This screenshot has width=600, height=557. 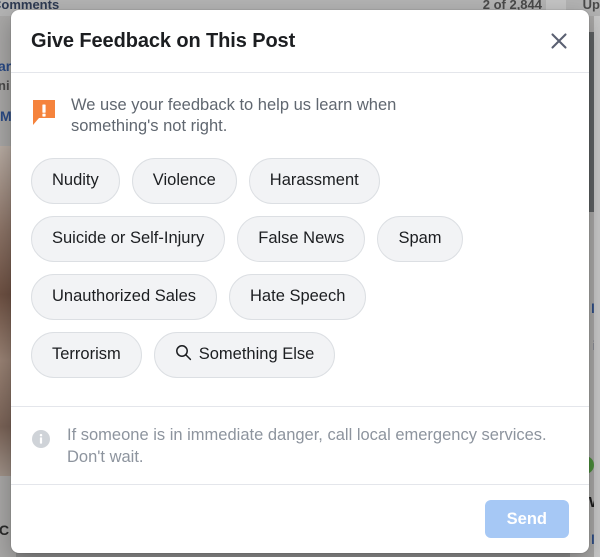 I want to click on feedback-option-row: Nudity Violence Harassment, so click(x=300, y=180).